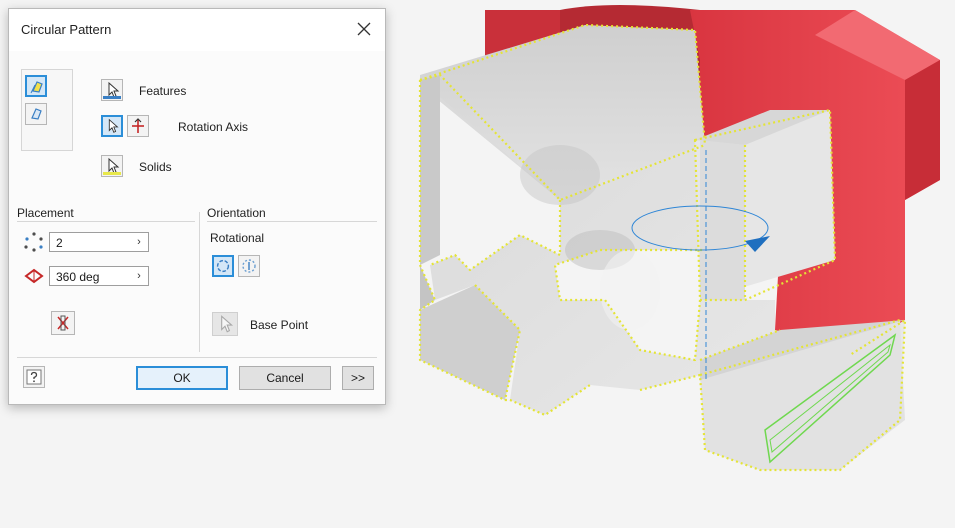 Image resolution: width=955 pixels, height=528 pixels. I want to click on close-icon, so click(364, 29).